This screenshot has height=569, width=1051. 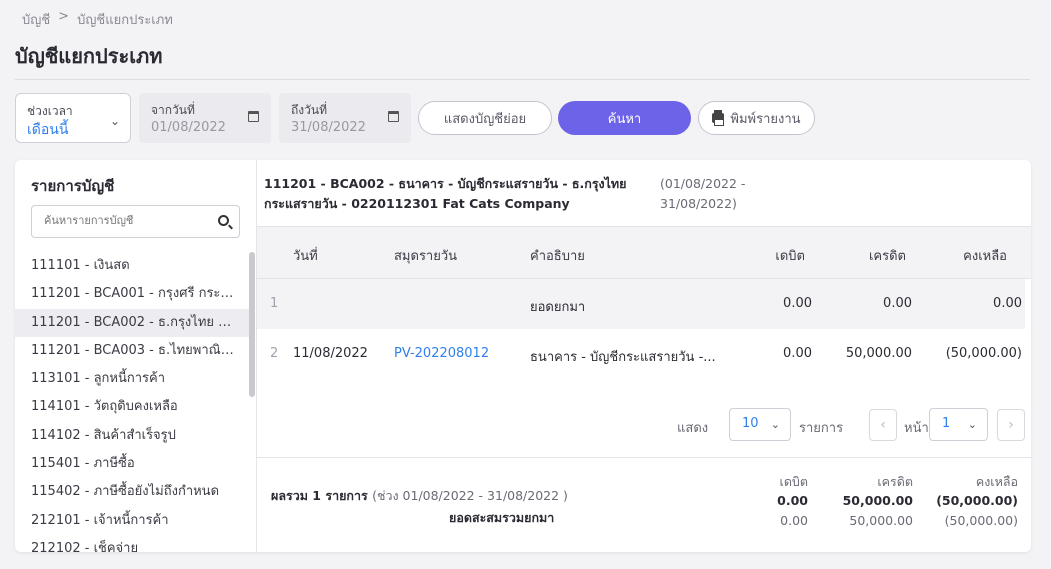 I want to click on row-journal-link: PV-202208012, so click(x=441, y=353).